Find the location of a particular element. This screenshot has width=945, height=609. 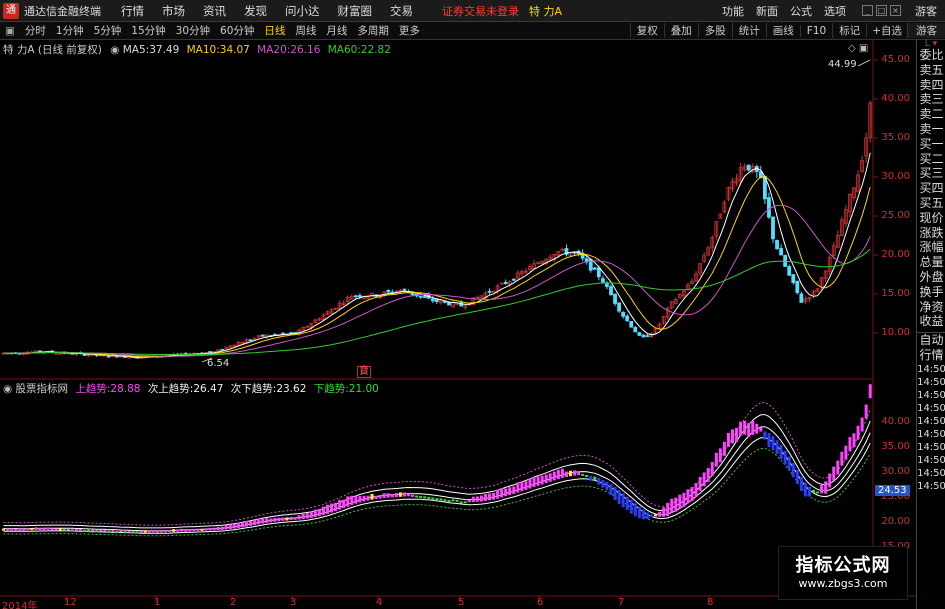

menu-new-layout: 新面 is located at coordinates (767, 11).